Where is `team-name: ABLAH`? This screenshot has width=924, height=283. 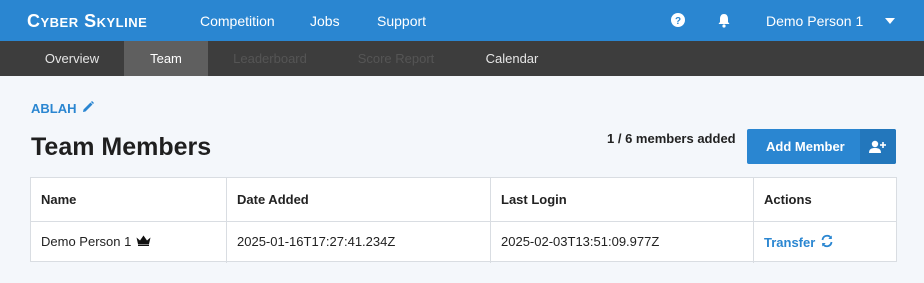 team-name: ABLAH is located at coordinates (54, 108).